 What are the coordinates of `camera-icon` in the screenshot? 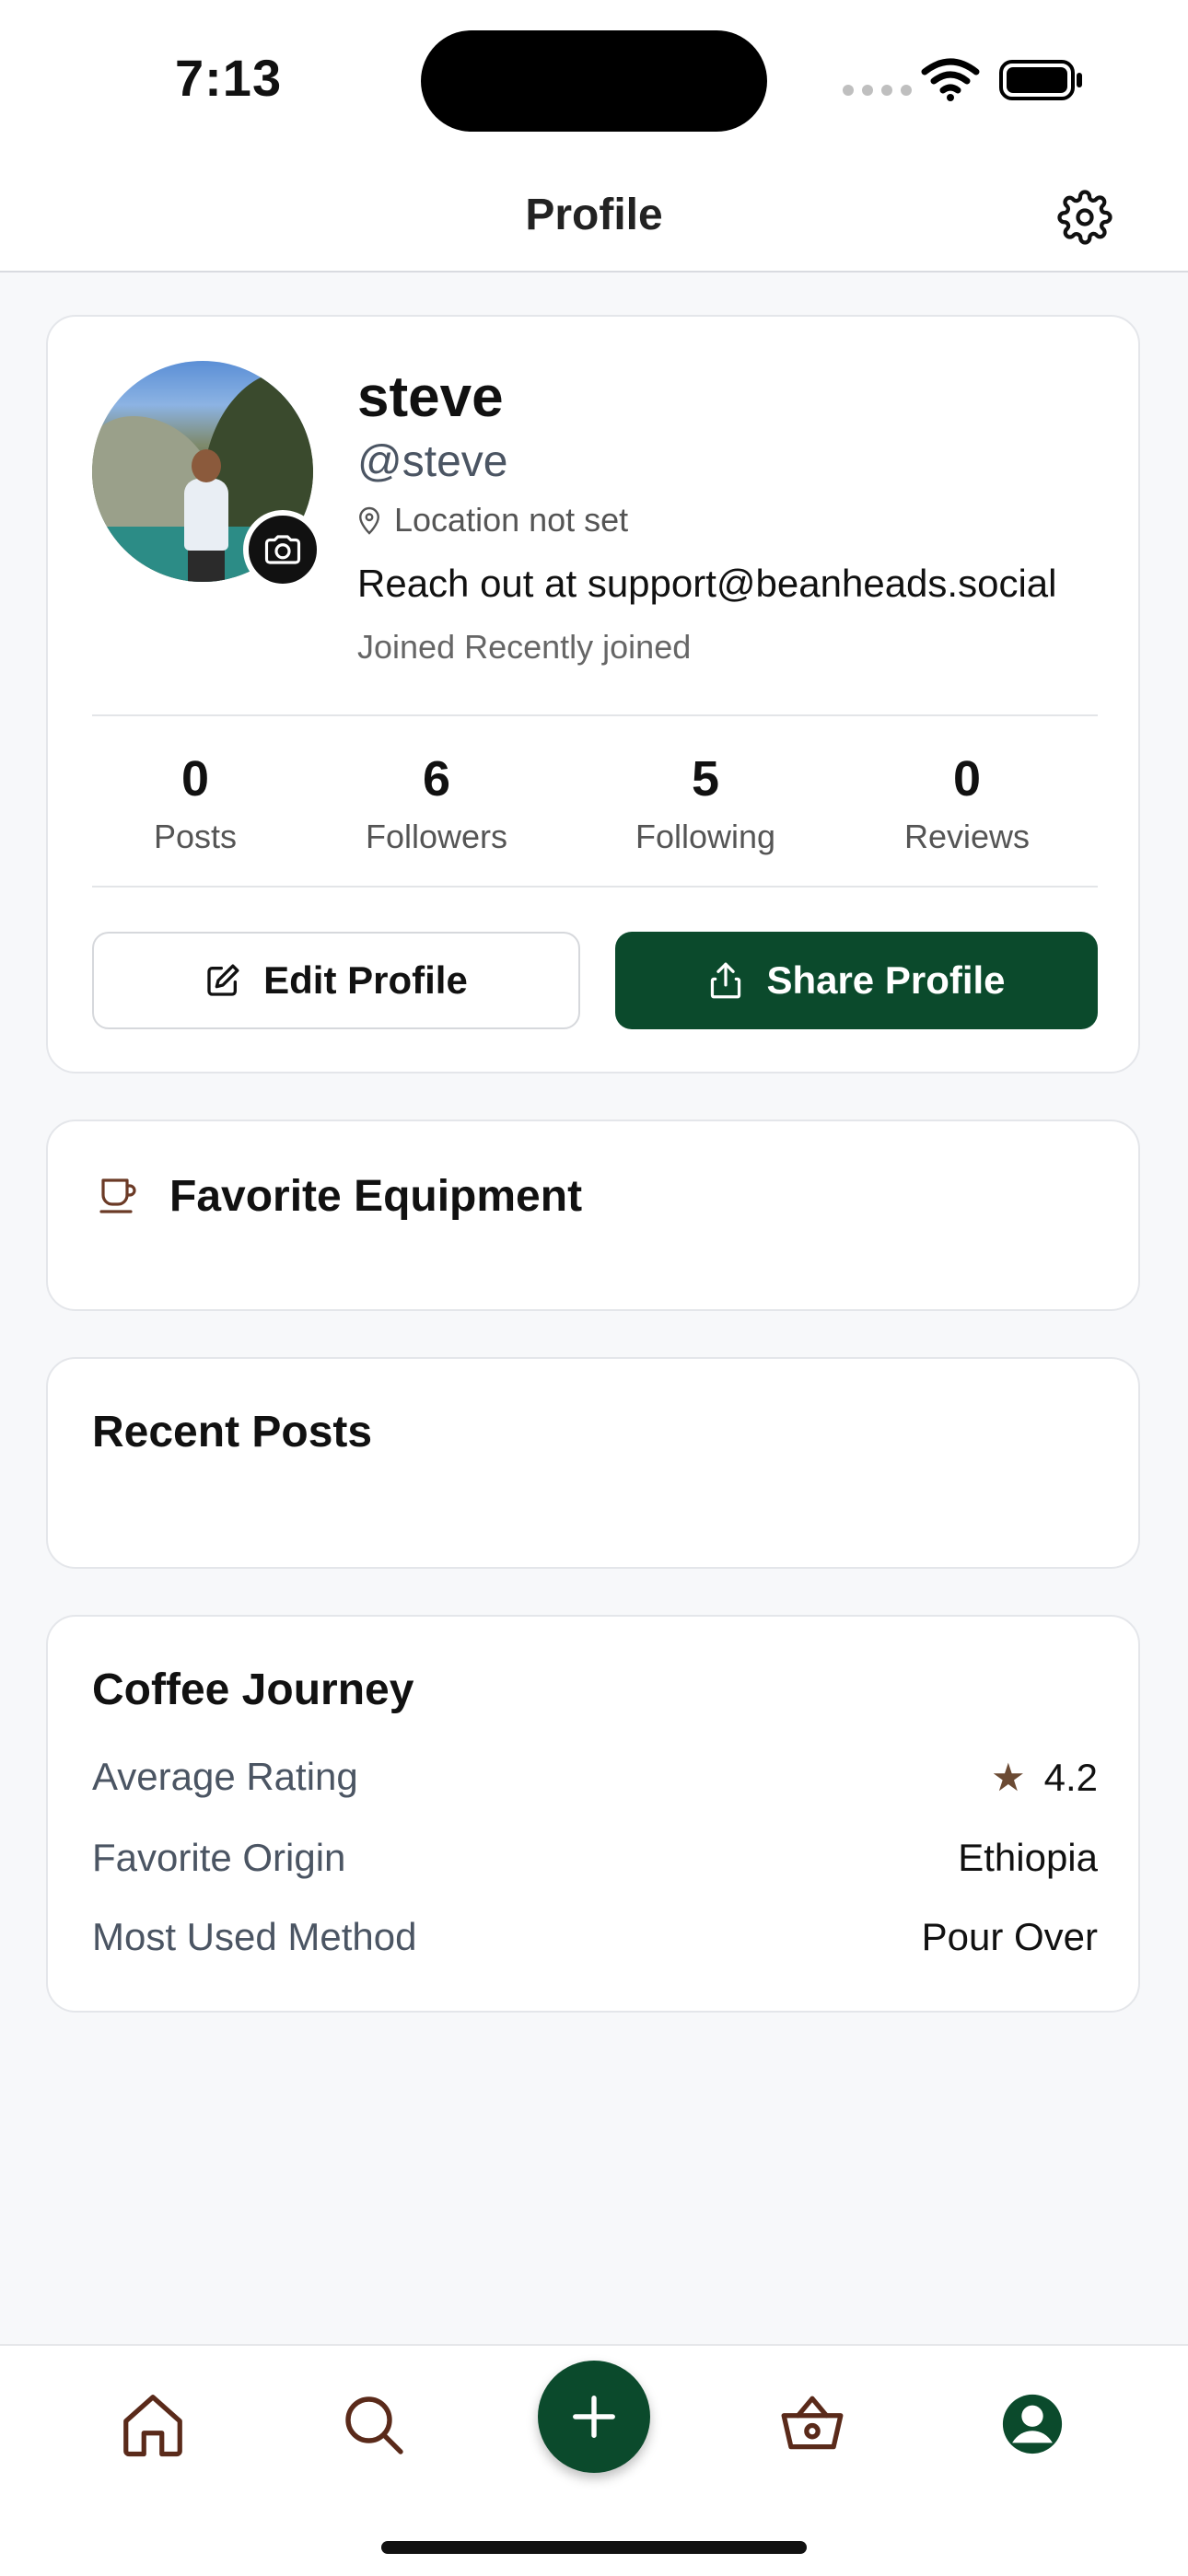 It's located at (282, 549).